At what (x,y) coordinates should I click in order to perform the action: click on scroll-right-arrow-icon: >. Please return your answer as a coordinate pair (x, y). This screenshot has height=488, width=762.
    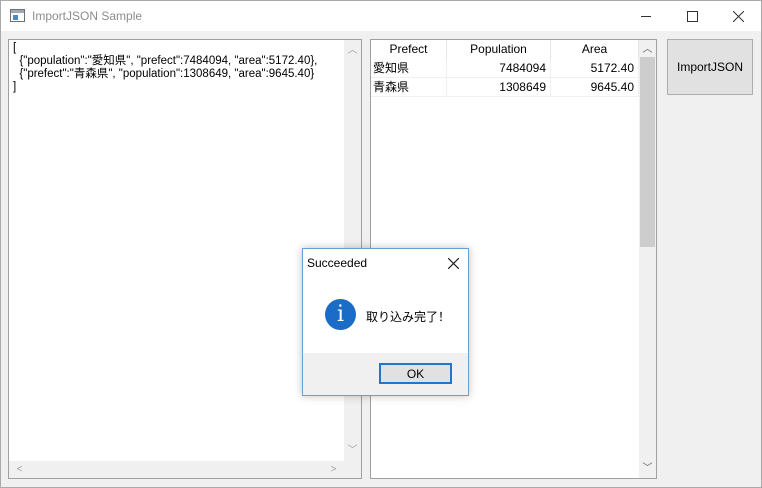
    Looking at the image, I should click on (333, 469).